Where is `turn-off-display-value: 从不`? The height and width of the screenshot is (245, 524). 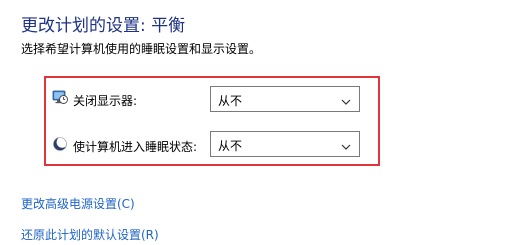
turn-off-display-value: 从不 is located at coordinates (230, 101).